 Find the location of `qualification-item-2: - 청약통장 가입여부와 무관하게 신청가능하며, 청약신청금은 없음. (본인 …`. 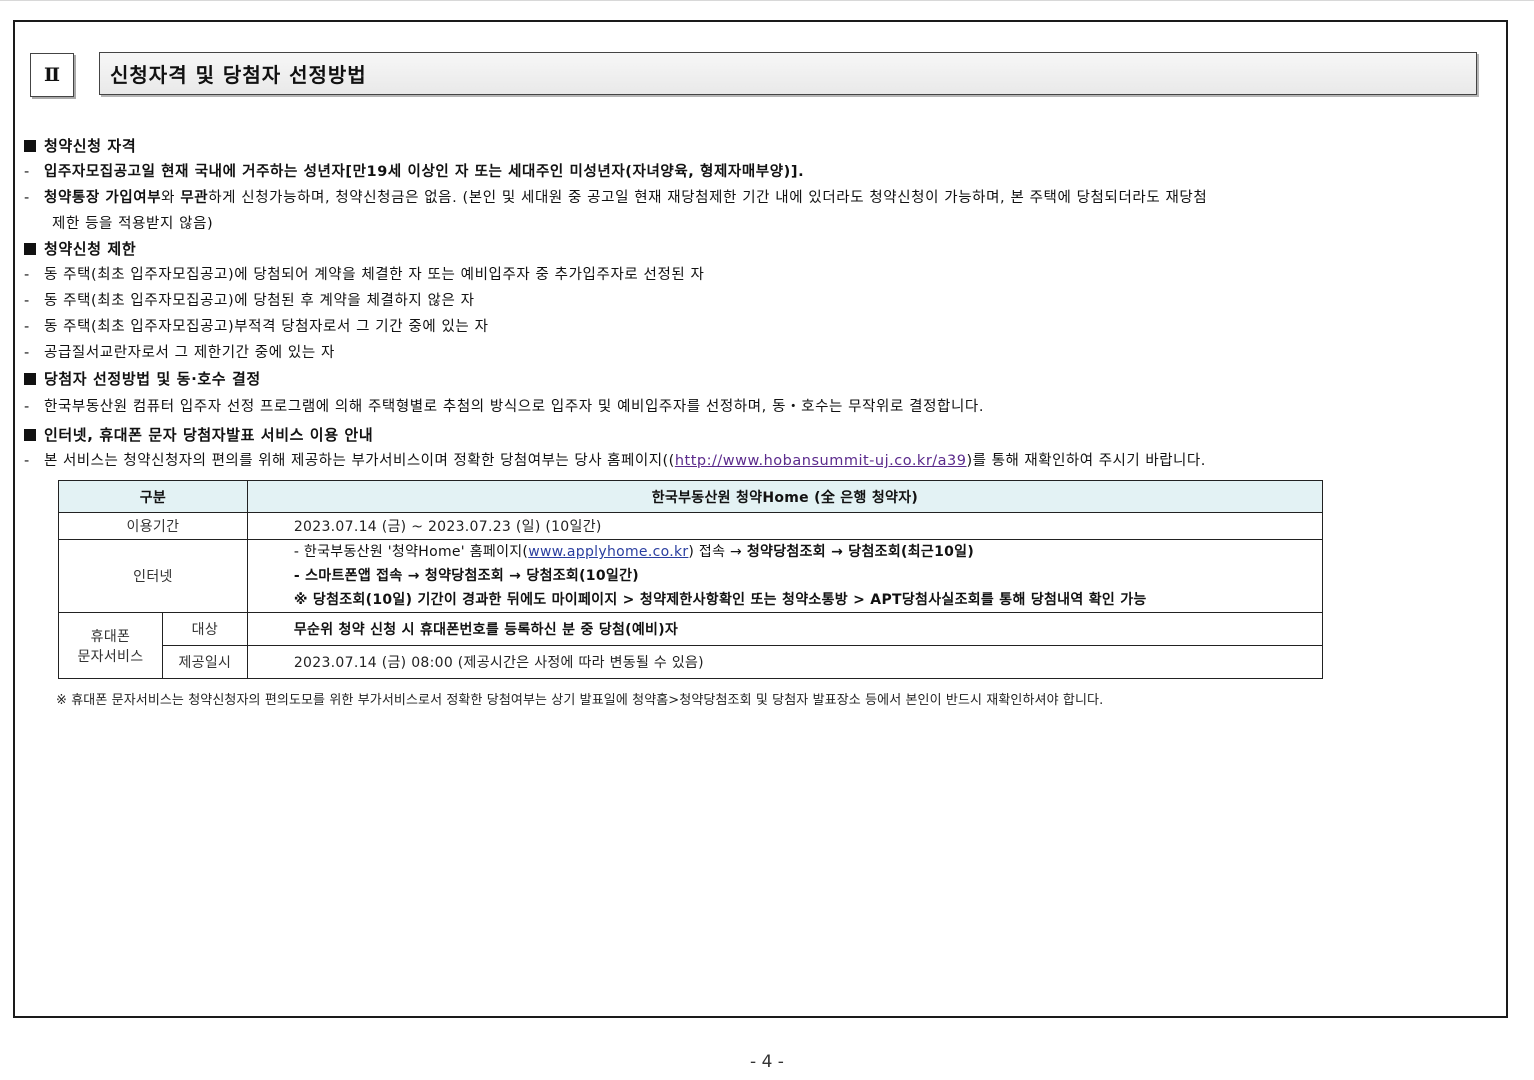

qualification-item-2: - 청약통장 가입여부와 무관하게 신청가능하며, 청약신청금은 없음. (본인 … is located at coordinates (616, 198).